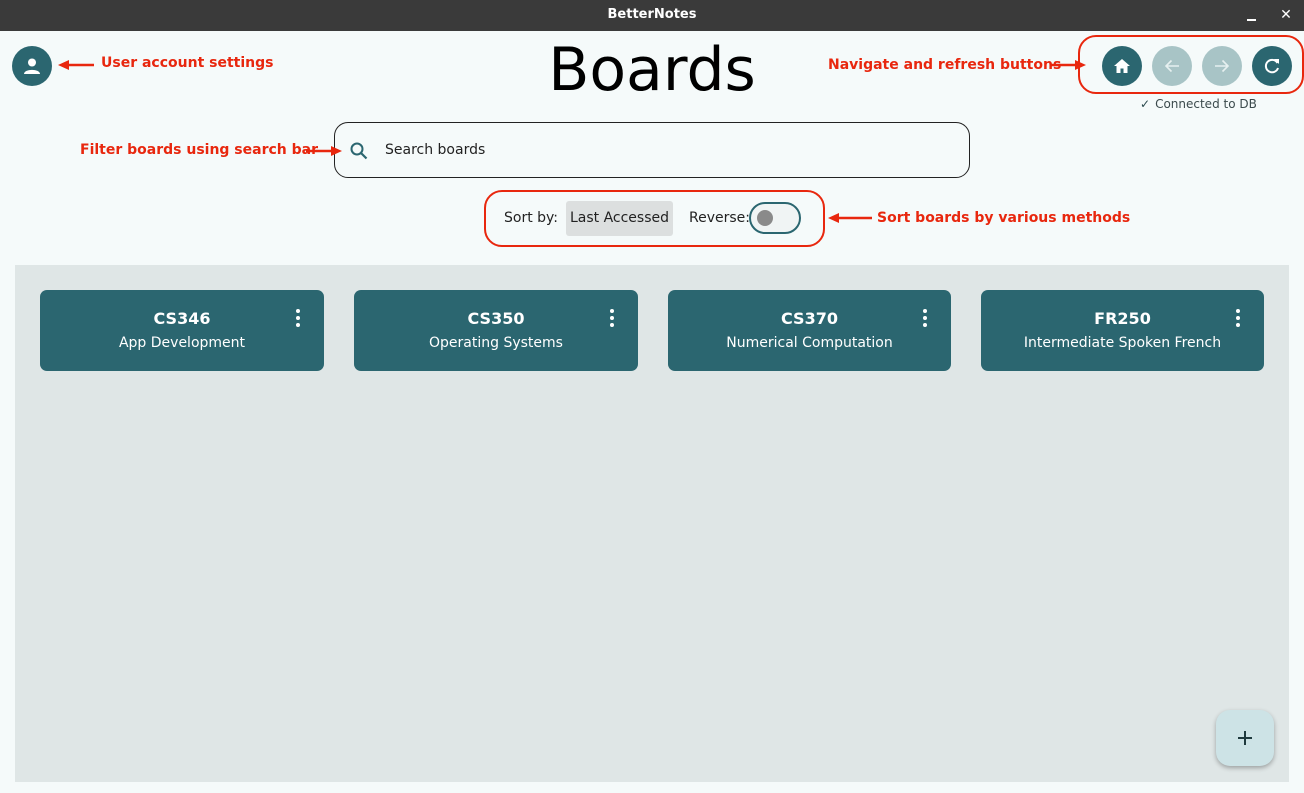 This screenshot has height=793, width=1304. What do you see at coordinates (945, 65) in the screenshot?
I see `annotation-nav: Navigate and refresh buttons` at bounding box center [945, 65].